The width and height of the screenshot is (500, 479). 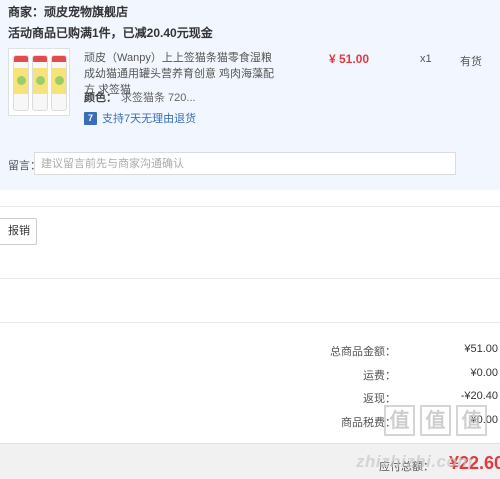 I want to click on return-policy: 7 支持7天无理由退货, so click(x=140, y=118).